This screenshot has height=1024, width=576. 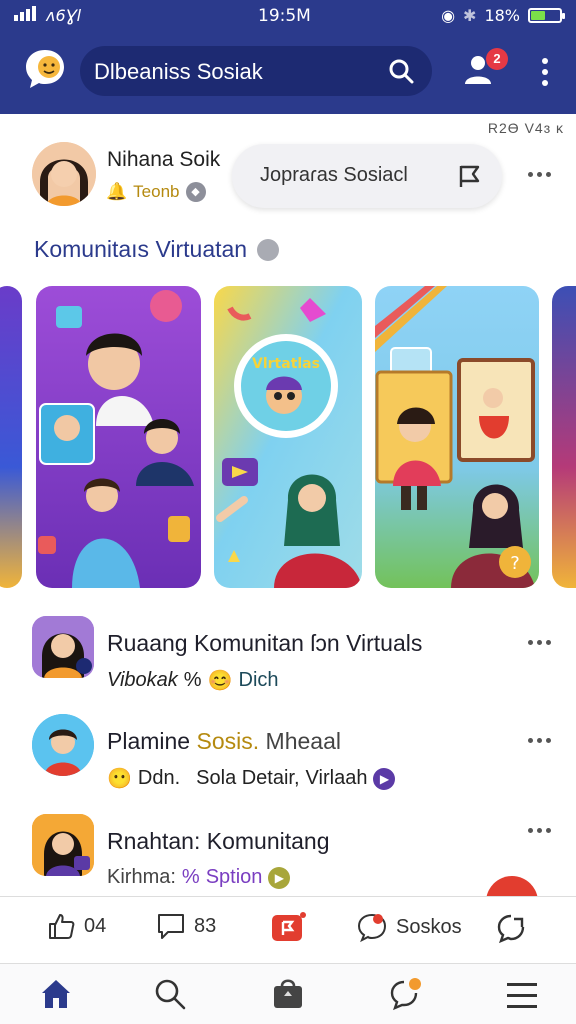 I want to click on section-title-text: Komunitaıs Virtuatan, so click(x=141, y=249).